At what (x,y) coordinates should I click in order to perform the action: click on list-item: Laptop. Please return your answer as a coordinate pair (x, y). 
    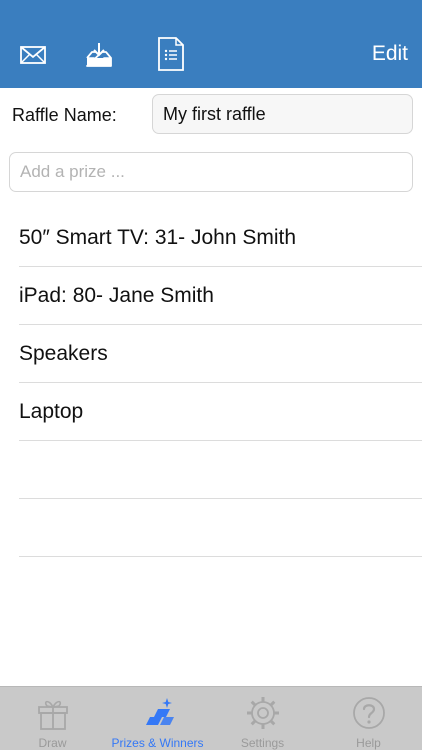
    Looking at the image, I should click on (220, 412).